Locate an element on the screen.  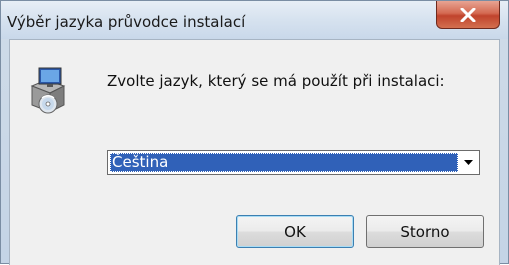
close-button is located at coordinates (468, 15).